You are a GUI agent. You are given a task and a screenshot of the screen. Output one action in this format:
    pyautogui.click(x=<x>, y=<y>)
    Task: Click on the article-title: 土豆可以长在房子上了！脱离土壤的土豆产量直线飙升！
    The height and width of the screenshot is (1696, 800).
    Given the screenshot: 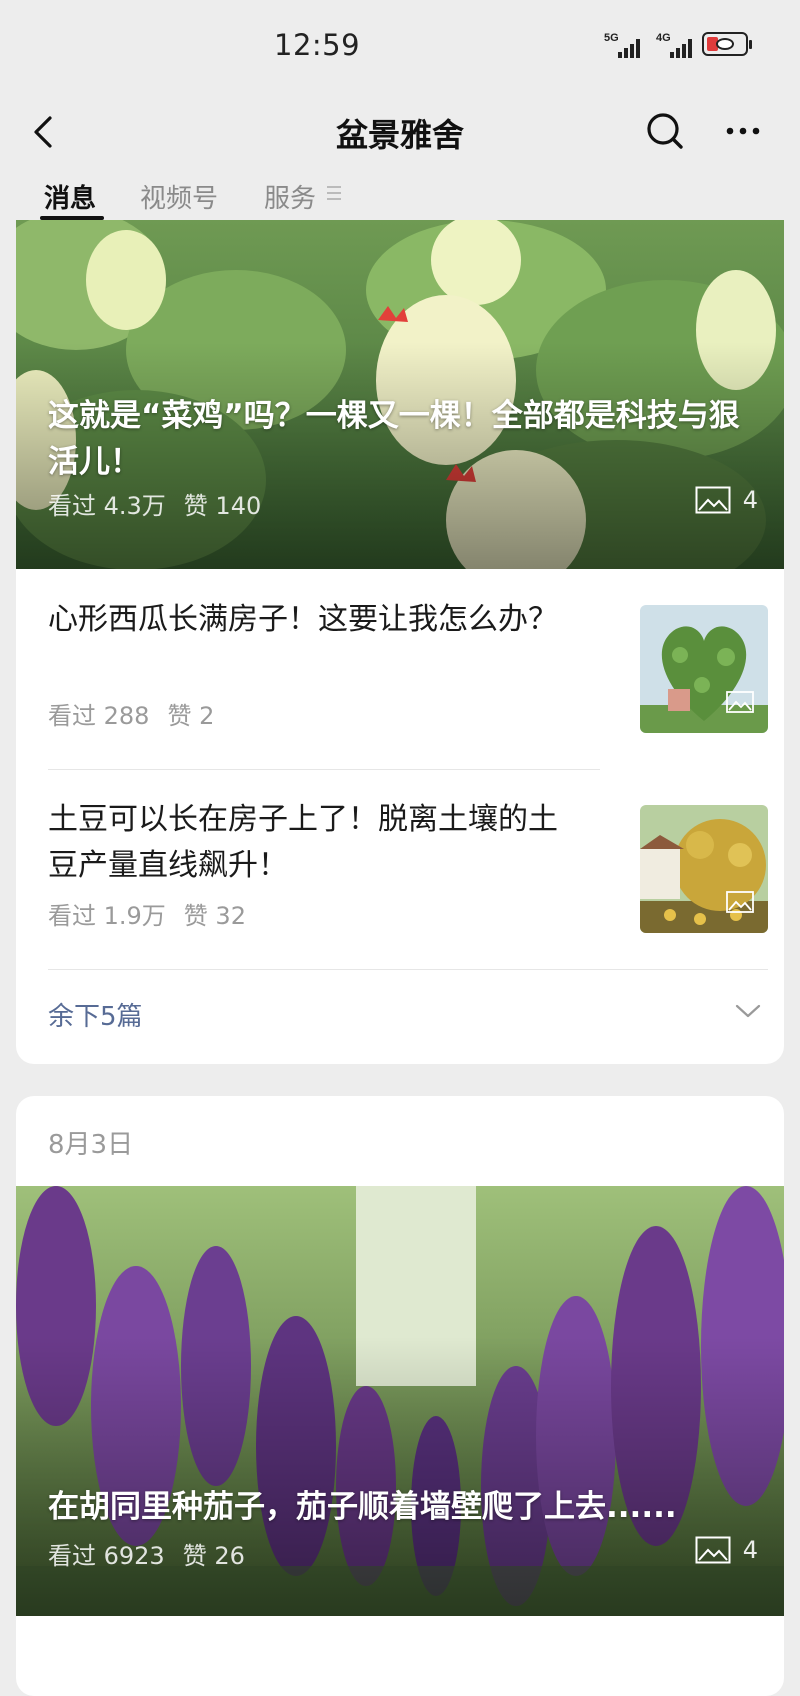 What is the action you would take?
    pyautogui.click(x=303, y=842)
    